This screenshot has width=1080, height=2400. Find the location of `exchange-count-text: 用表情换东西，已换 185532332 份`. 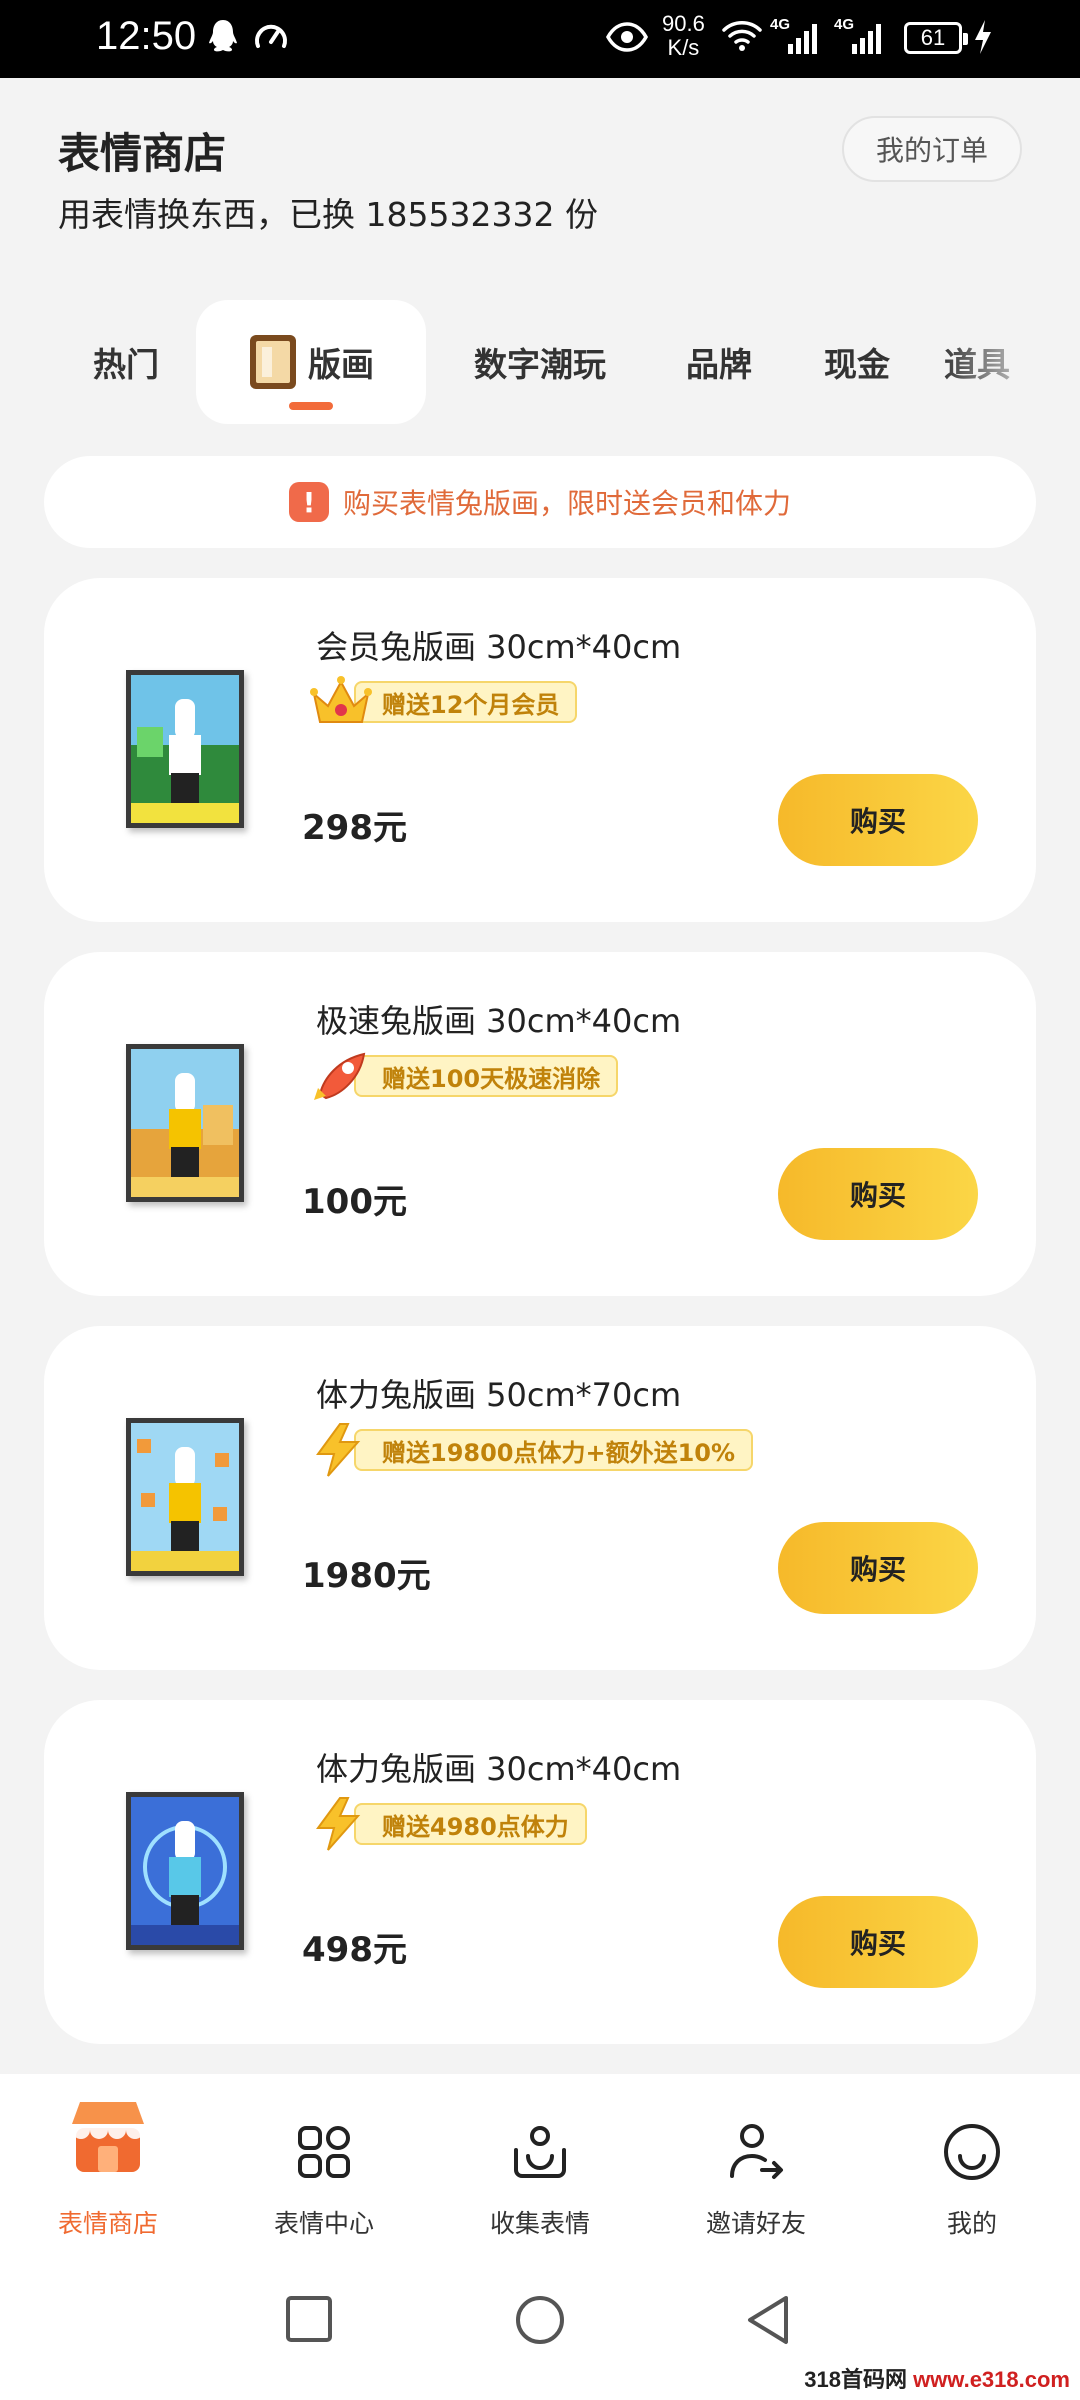

exchange-count-text: 用表情换东西，已换 185532332 份 is located at coordinates (328, 214).